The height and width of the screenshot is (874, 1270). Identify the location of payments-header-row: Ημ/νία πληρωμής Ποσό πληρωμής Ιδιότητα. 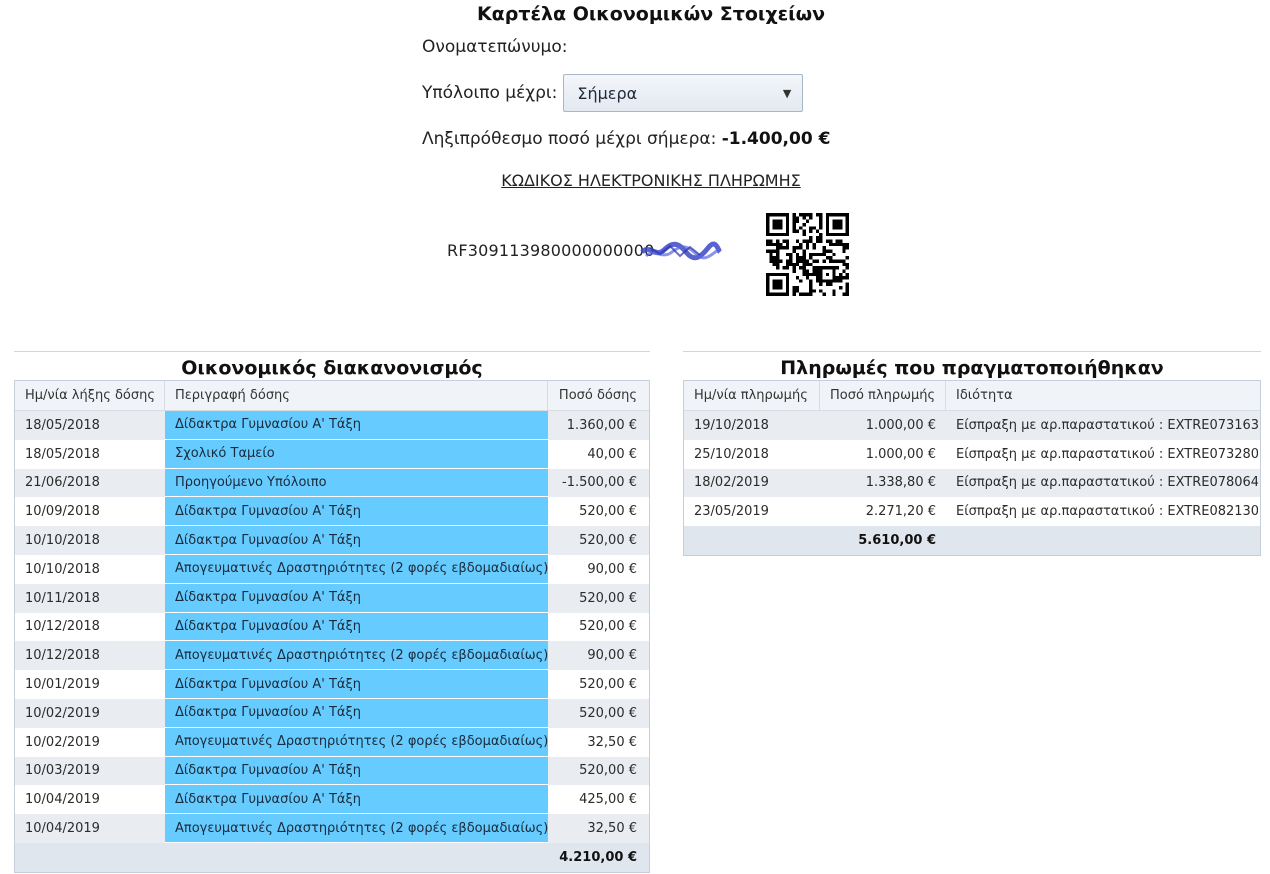
(972, 396).